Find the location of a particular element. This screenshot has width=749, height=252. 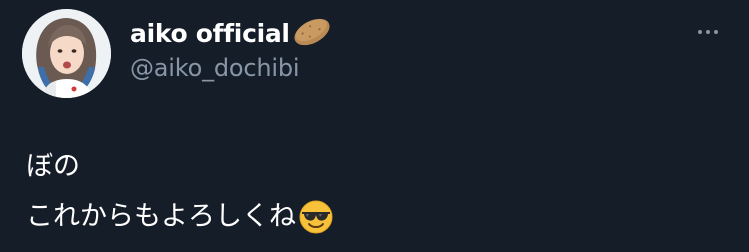

name-row: aiko official is located at coordinates (231, 33).